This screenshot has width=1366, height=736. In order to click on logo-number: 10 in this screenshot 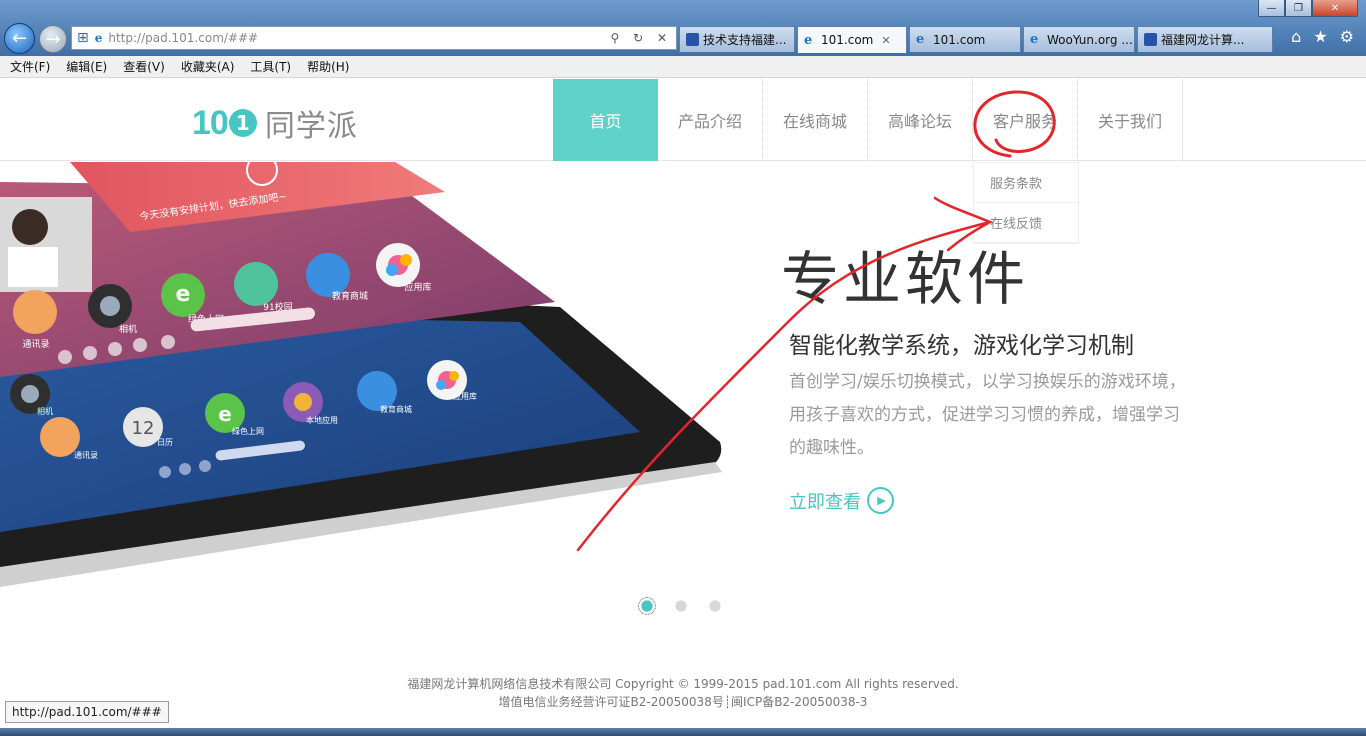, I will do `click(210, 122)`.